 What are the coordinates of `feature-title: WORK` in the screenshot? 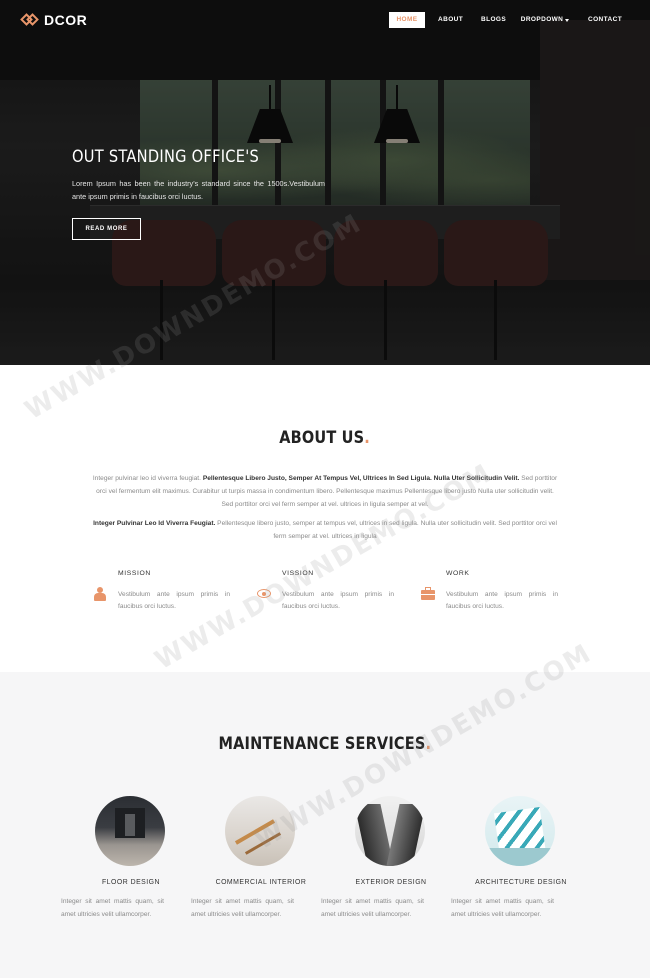 It's located at (458, 573).